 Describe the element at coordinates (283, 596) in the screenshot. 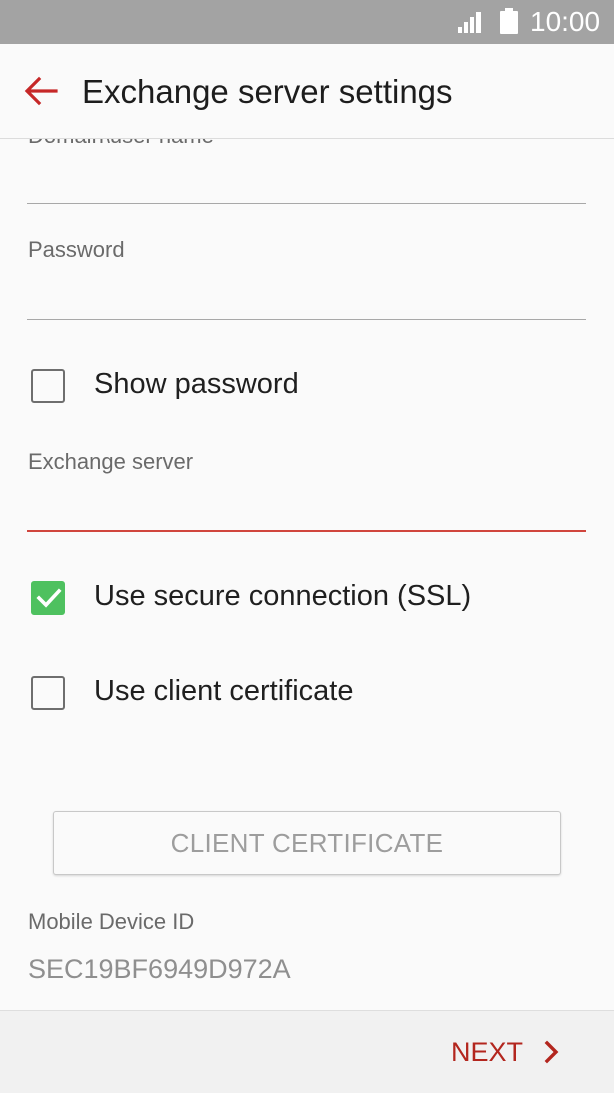

I see `ssl-label: Use secure connection (SSL)` at that location.